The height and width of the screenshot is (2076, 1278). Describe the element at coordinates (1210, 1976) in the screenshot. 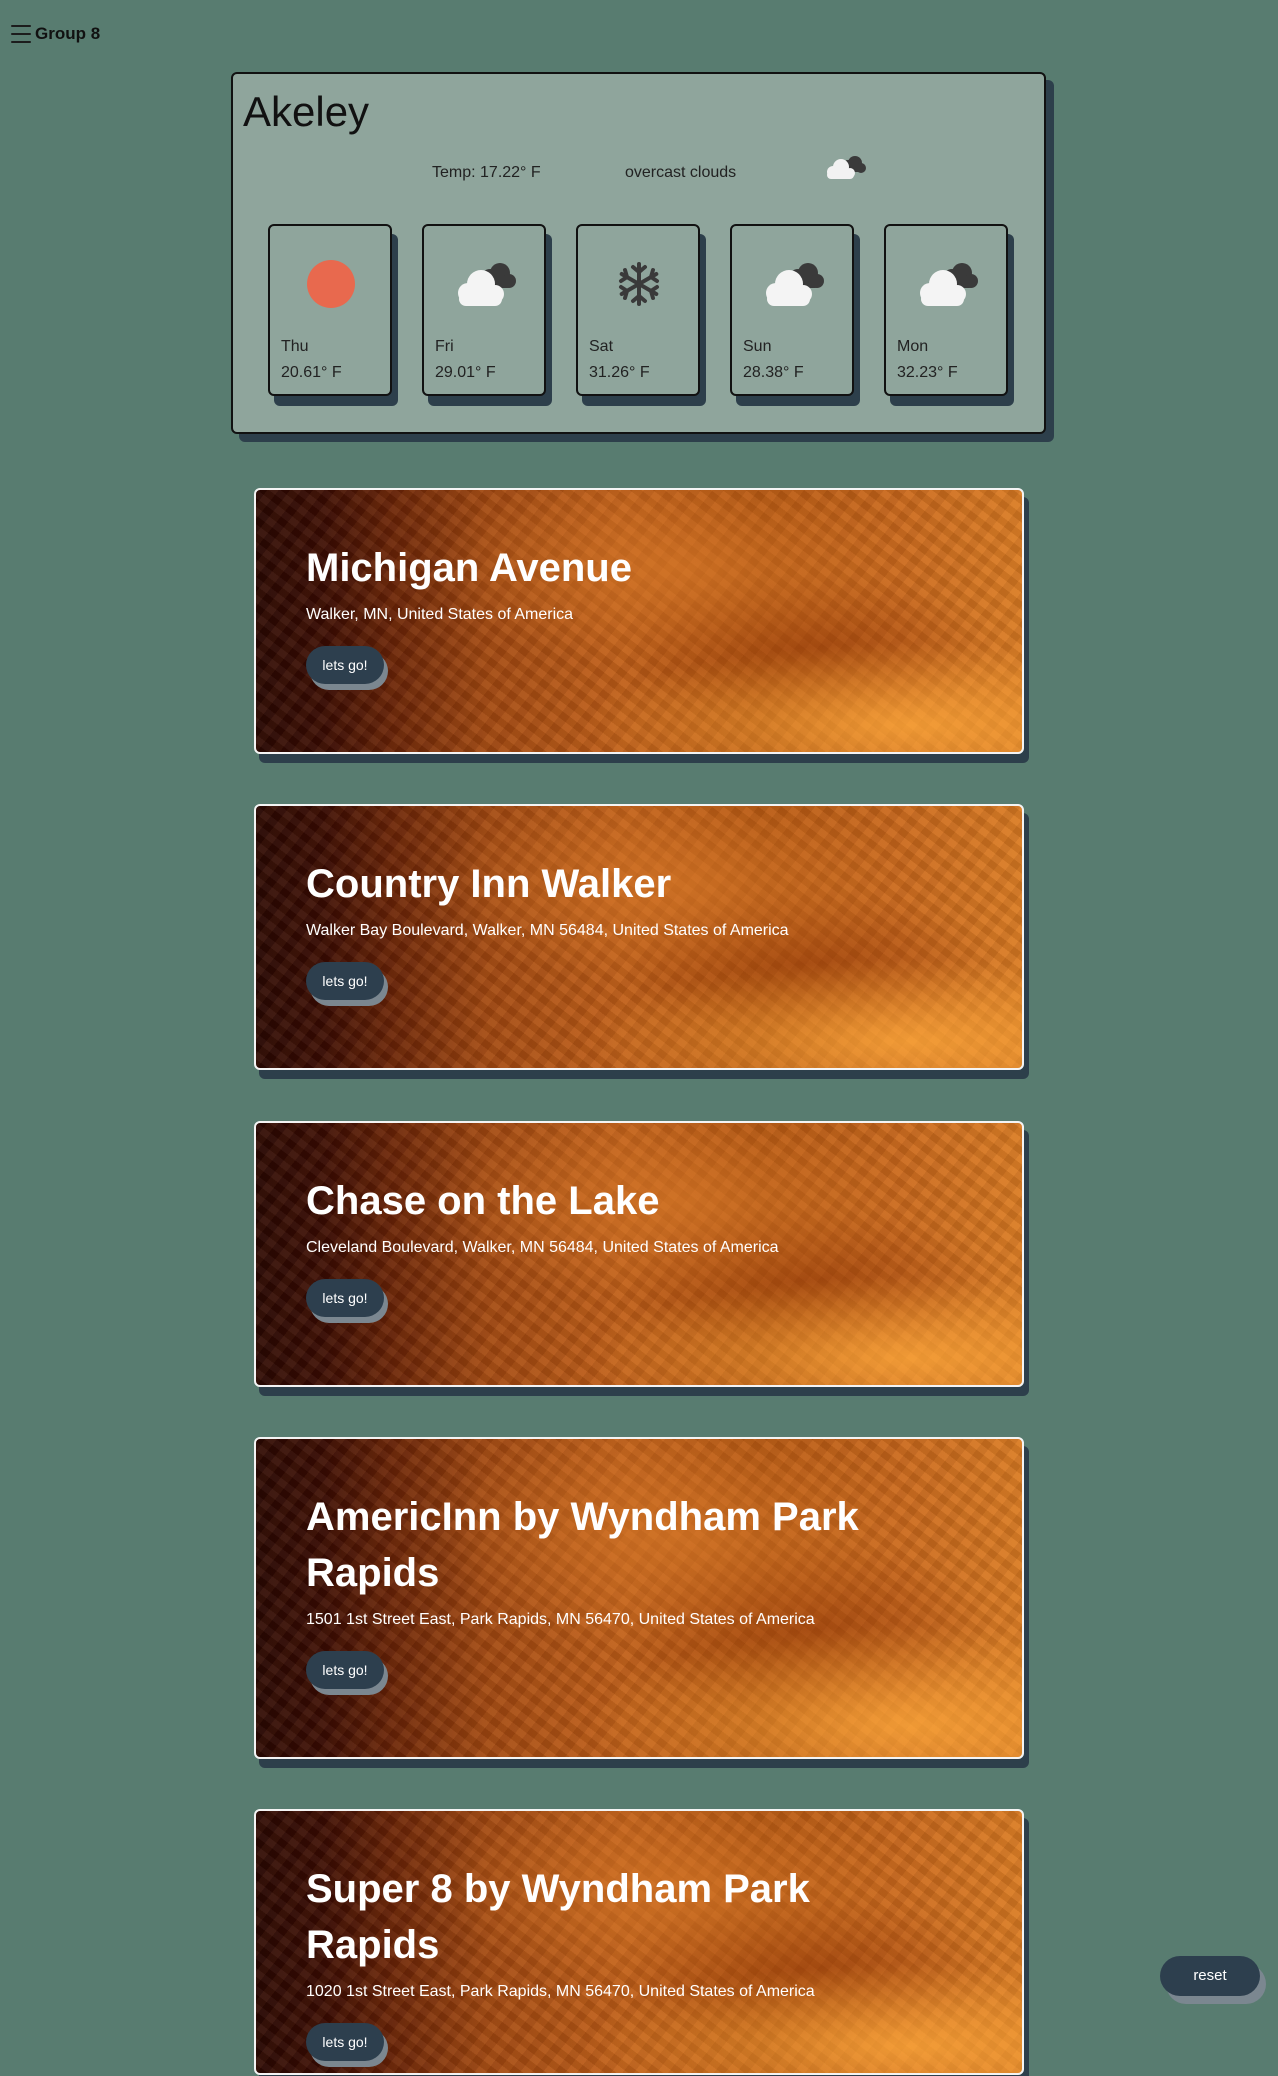

I see `reset-button: reset` at that location.